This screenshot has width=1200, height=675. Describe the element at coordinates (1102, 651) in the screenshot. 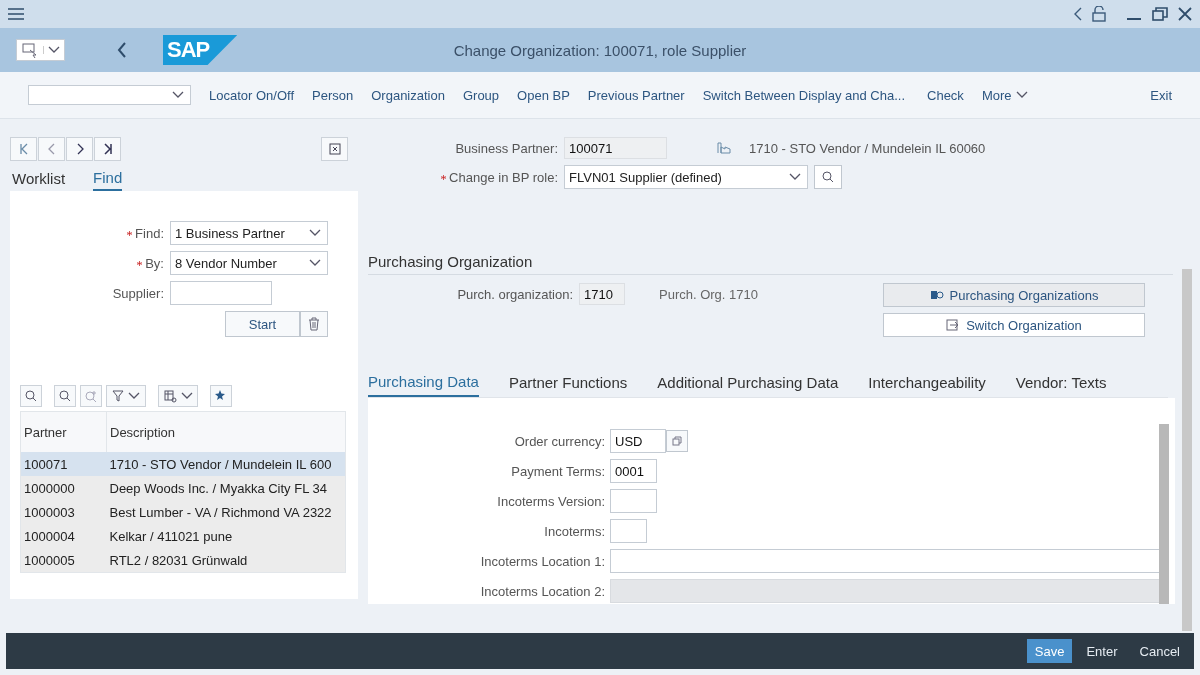

I see `footer-button: Enter` at that location.